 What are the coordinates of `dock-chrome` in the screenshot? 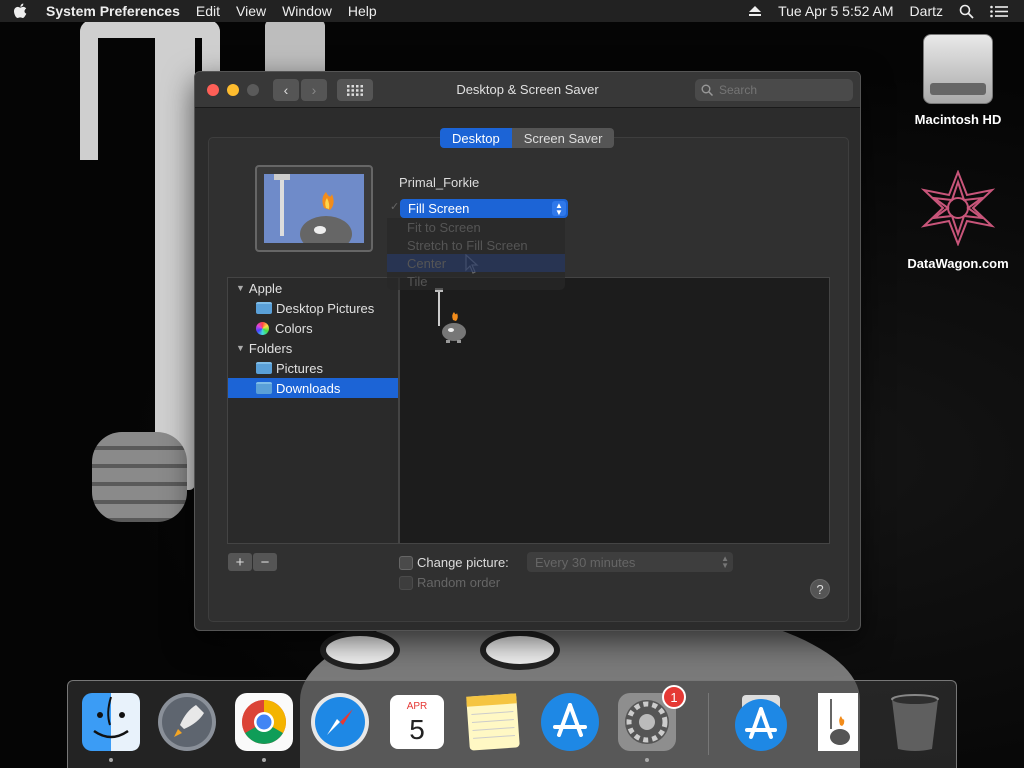 It's located at (264, 726).